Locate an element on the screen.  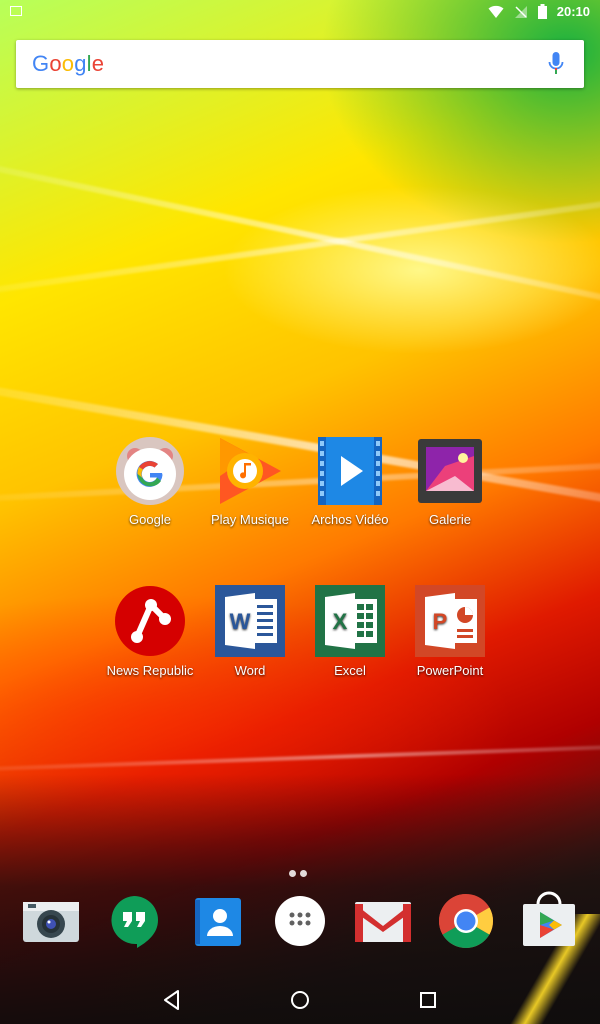
dock-chrome is located at coordinates (466, 921).